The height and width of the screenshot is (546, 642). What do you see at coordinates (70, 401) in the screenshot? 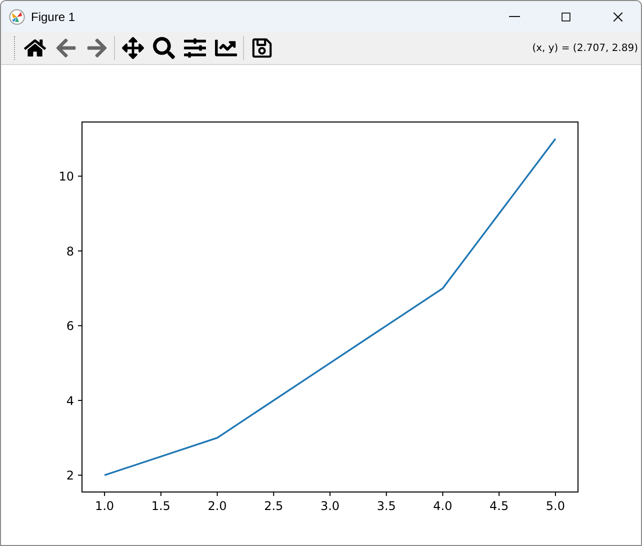
I see `y-tick-label: 4` at bounding box center [70, 401].